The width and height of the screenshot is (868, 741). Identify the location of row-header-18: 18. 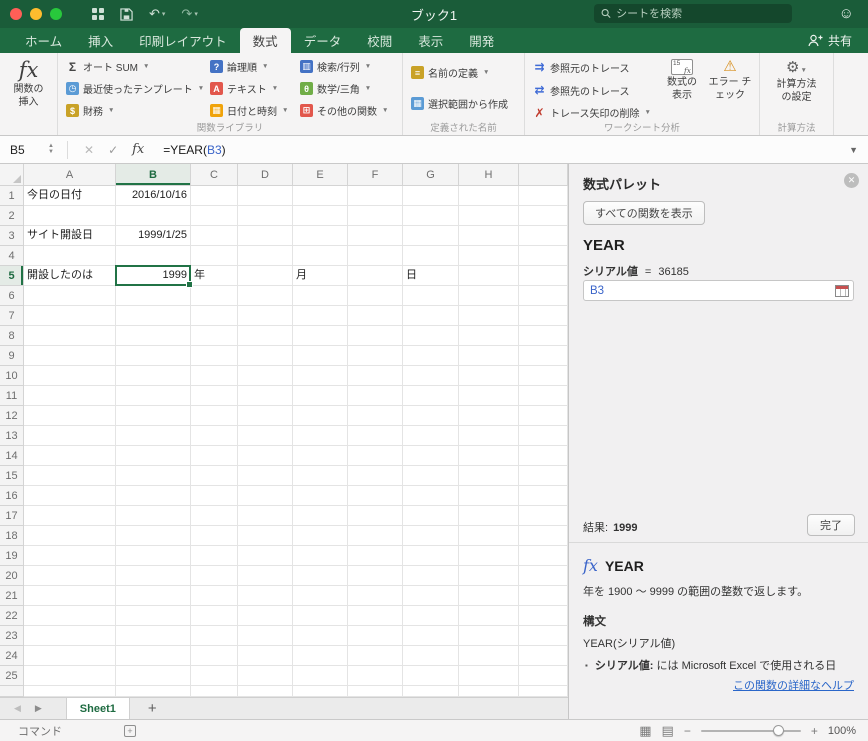
(12, 536).